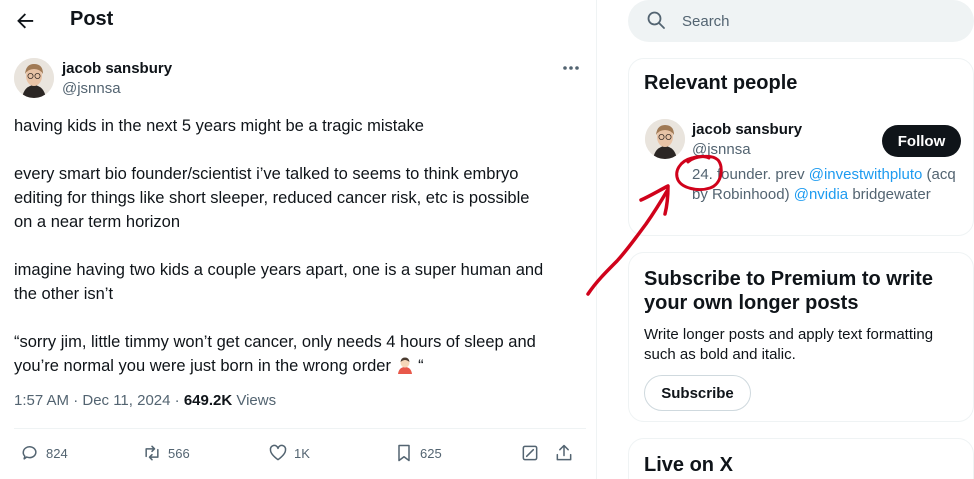  What do you see at coordinates (750, 174) in the screenshot?
I see `bio-text: 24. founder. prev` at bounding box center [750, 174].